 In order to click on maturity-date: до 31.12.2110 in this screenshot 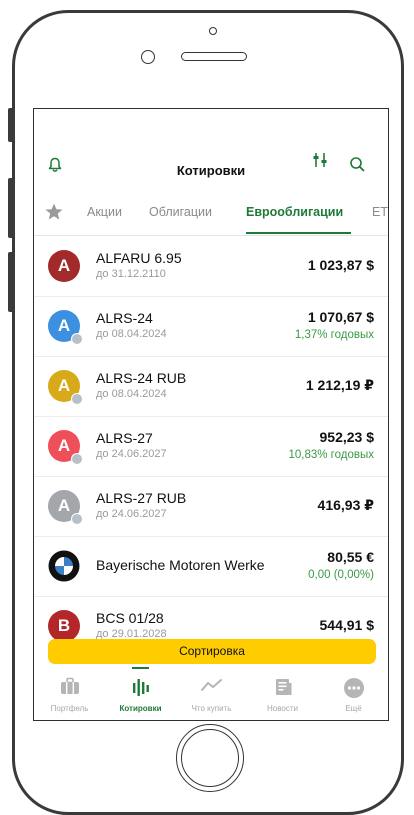, I will do `click(131, 274)`.